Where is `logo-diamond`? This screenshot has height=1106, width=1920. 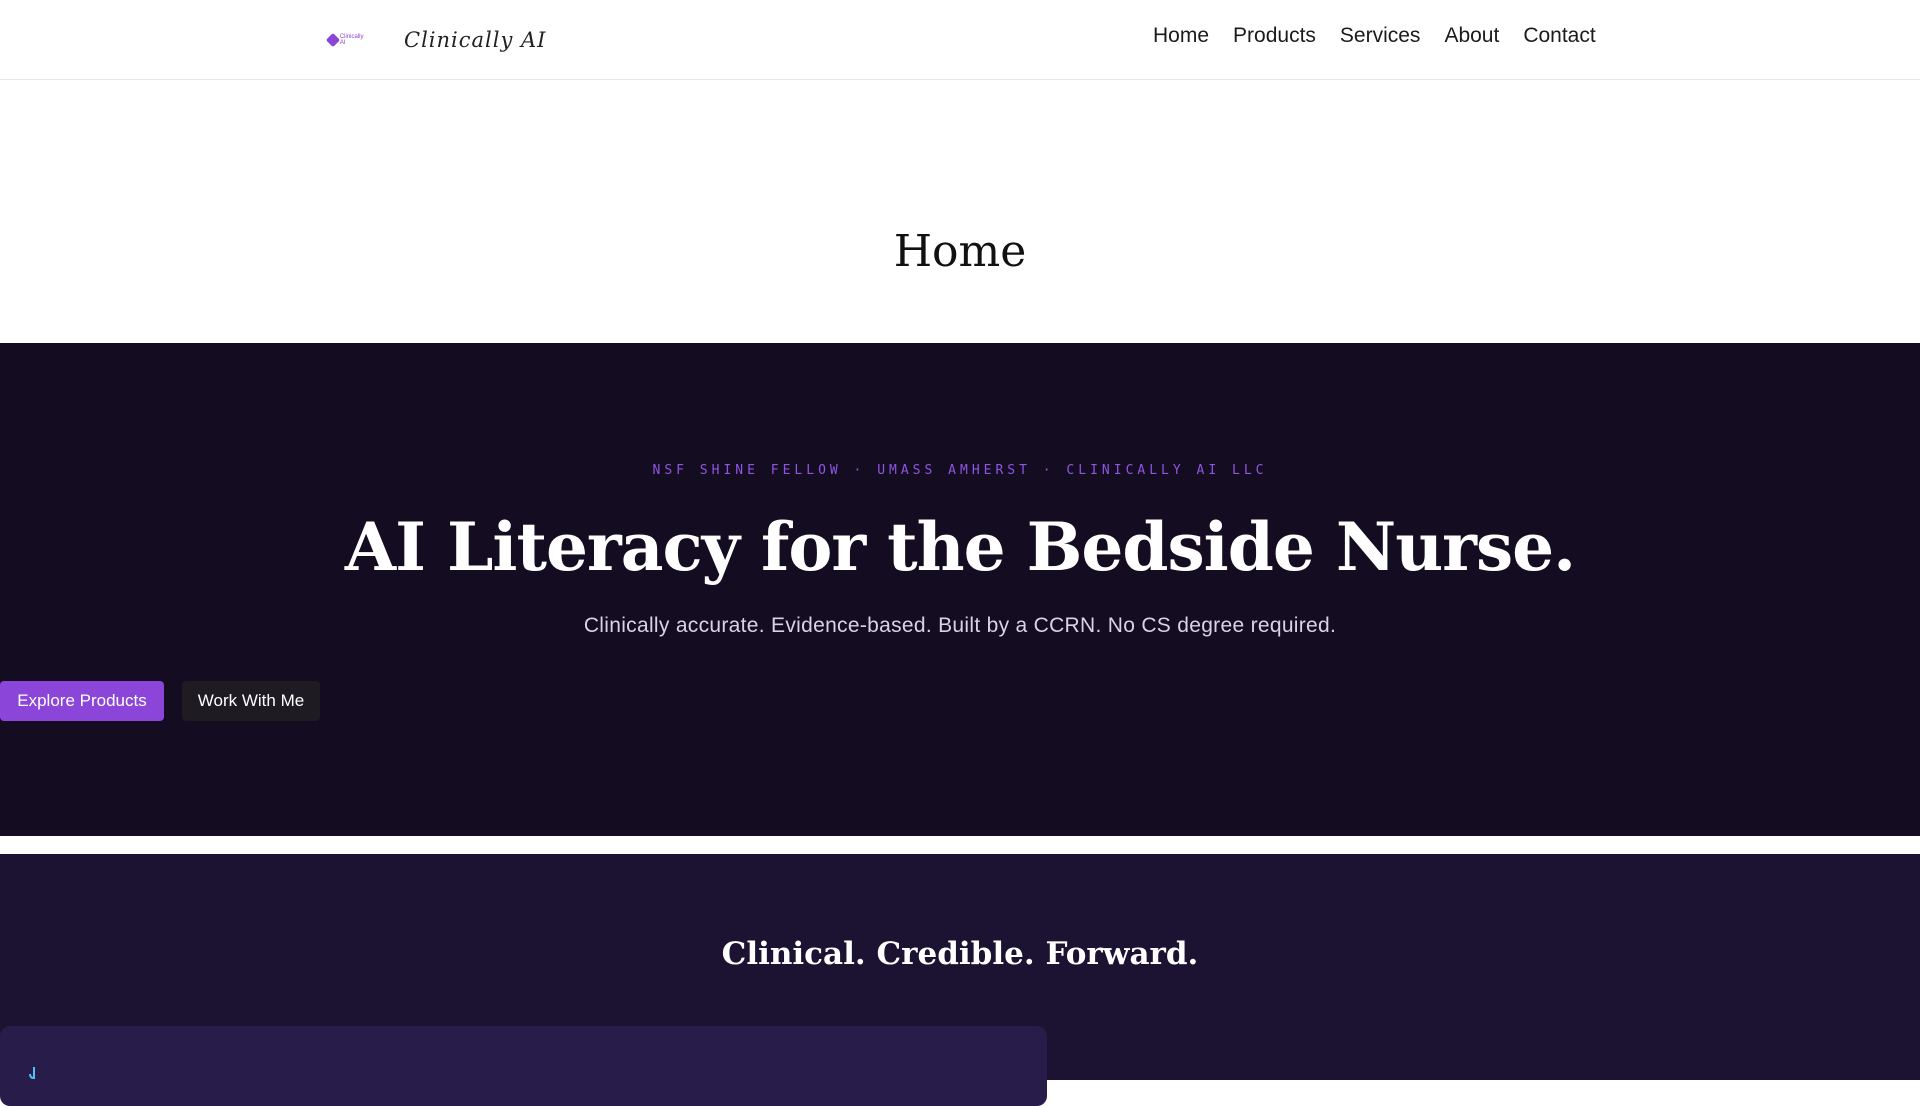
logo-diamond is located at coordinates (332, 40).